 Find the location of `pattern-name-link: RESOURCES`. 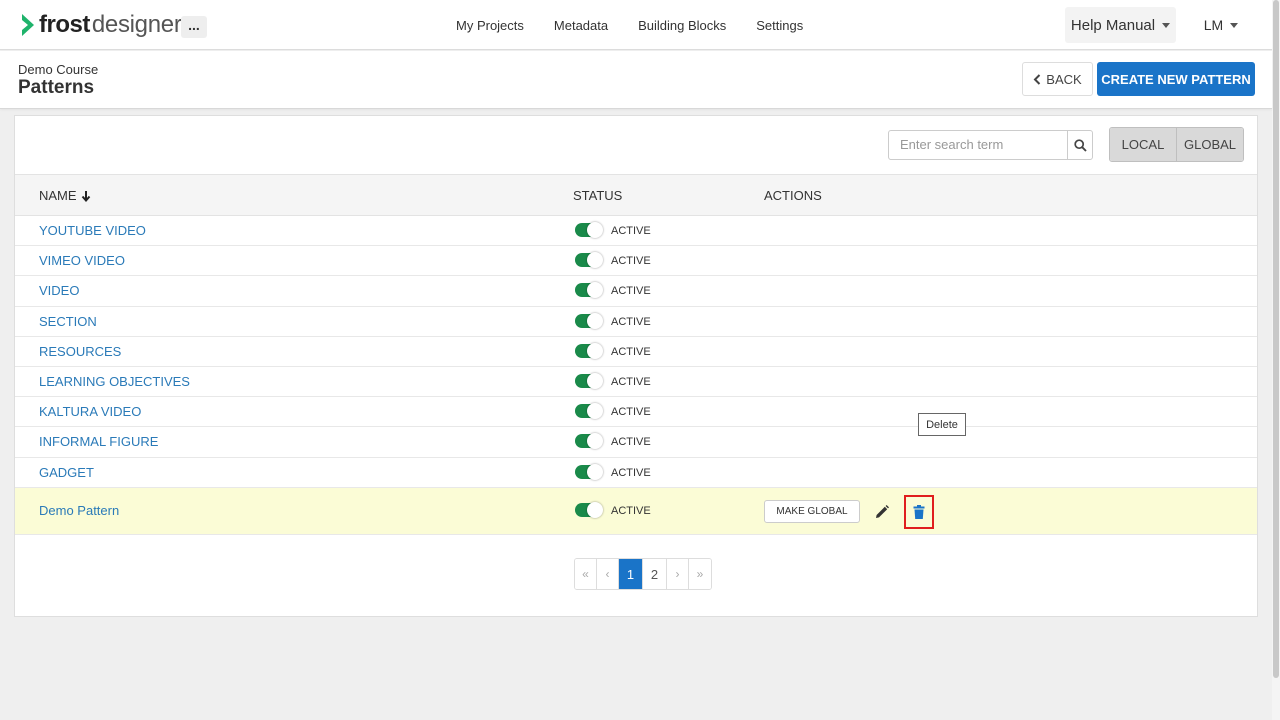

pattern-name-link: RESOURCES is located at coordinates (80, 351).